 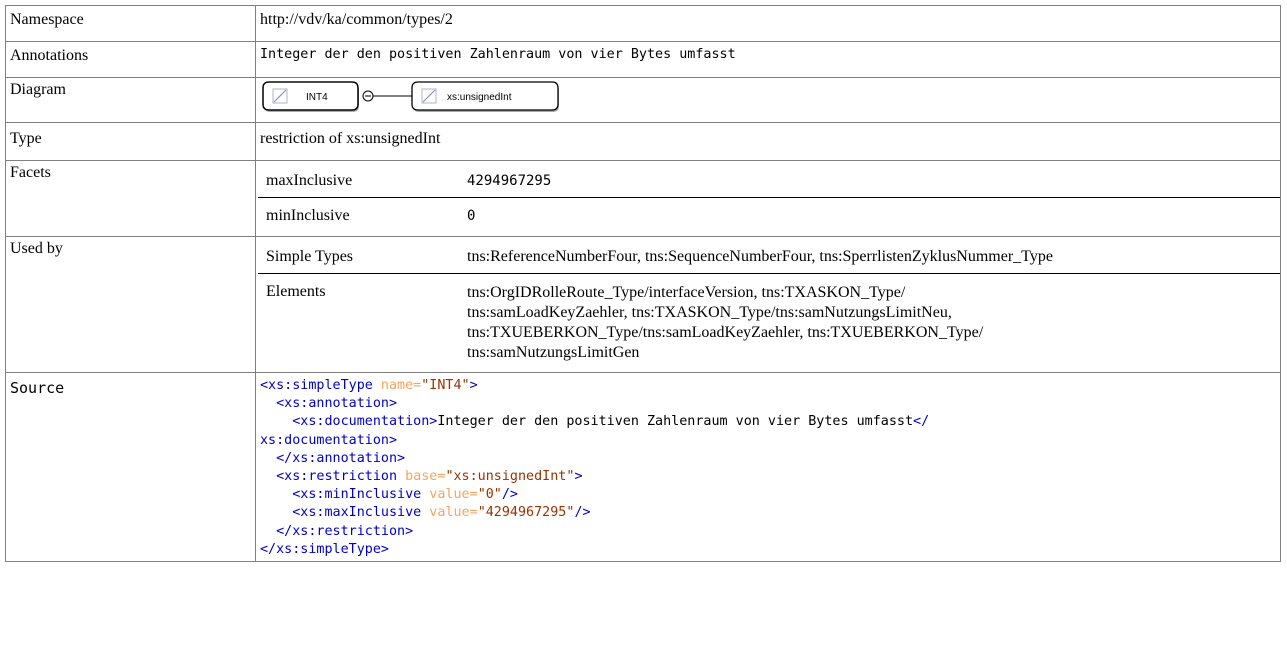 What do you see at coordinates (489, 495) in the screenshot?
I see `code-attr-value: "0"` at bounding box center [489, 495].